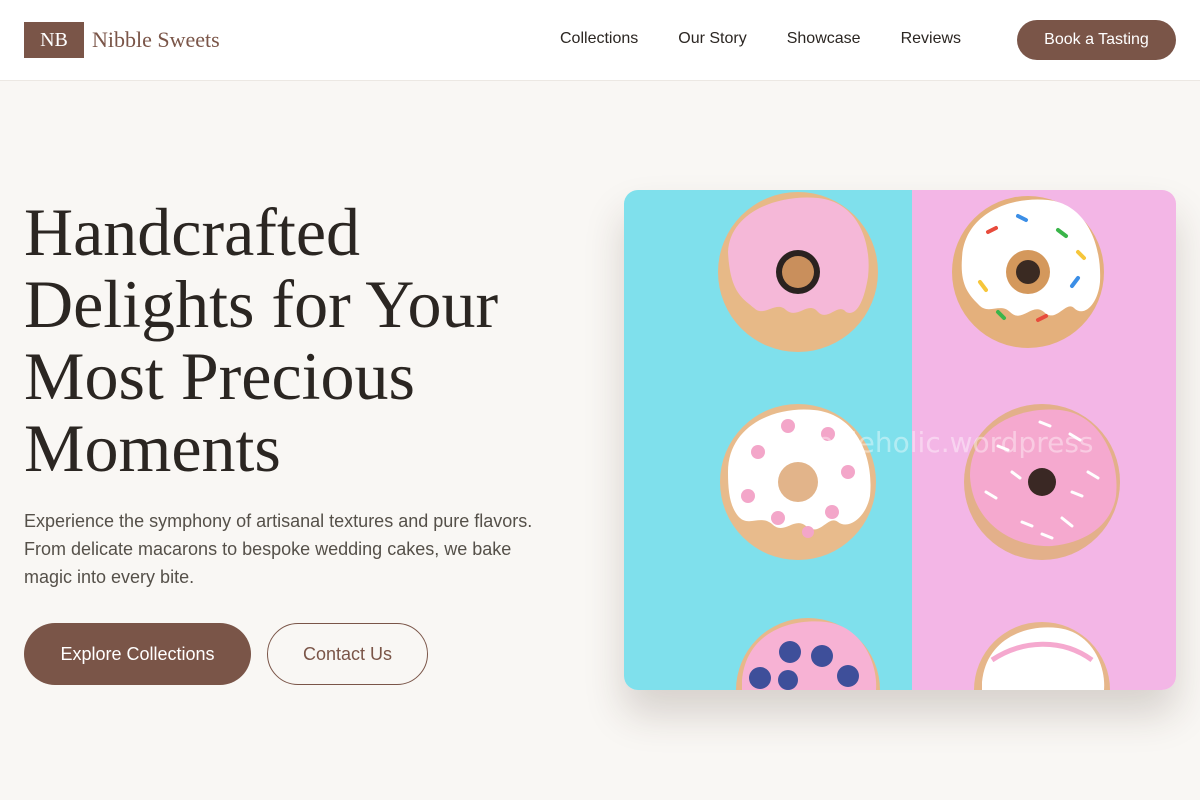 This screenshot has width=1200, height=800. What do you see at coordinates (931, 39) in the screenshot?
I see `nav-link-reviews: Reviews` at bounding box center [931, 39].